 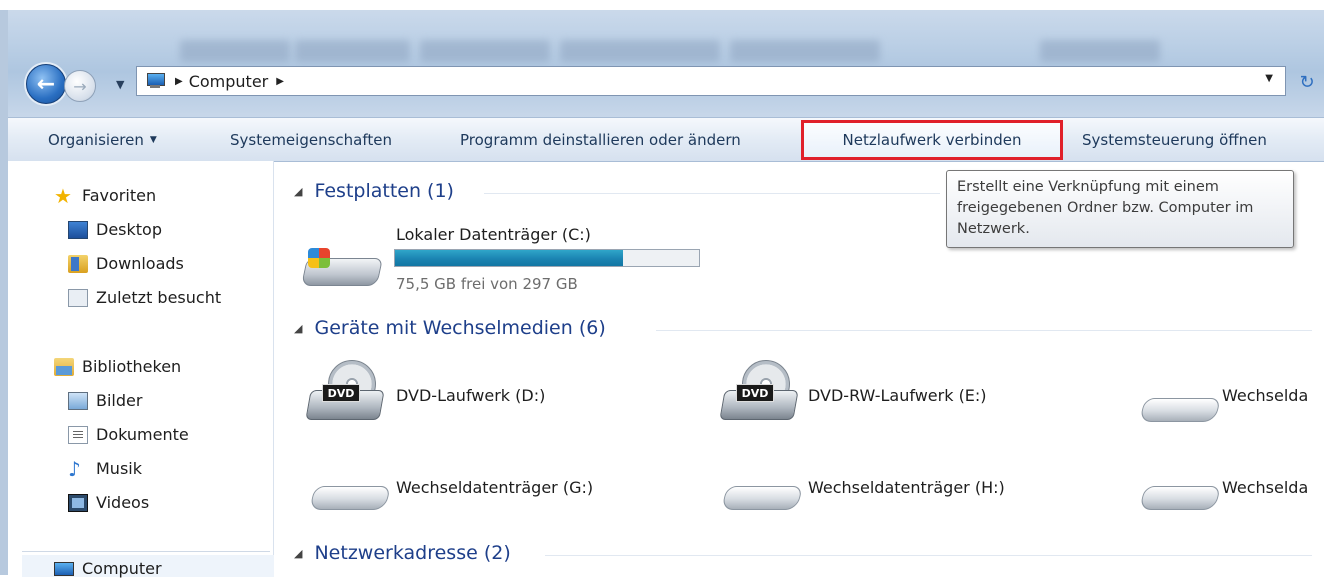 I want to click on nav-item-music: ♪ Musik, so click(x=105, y=468).